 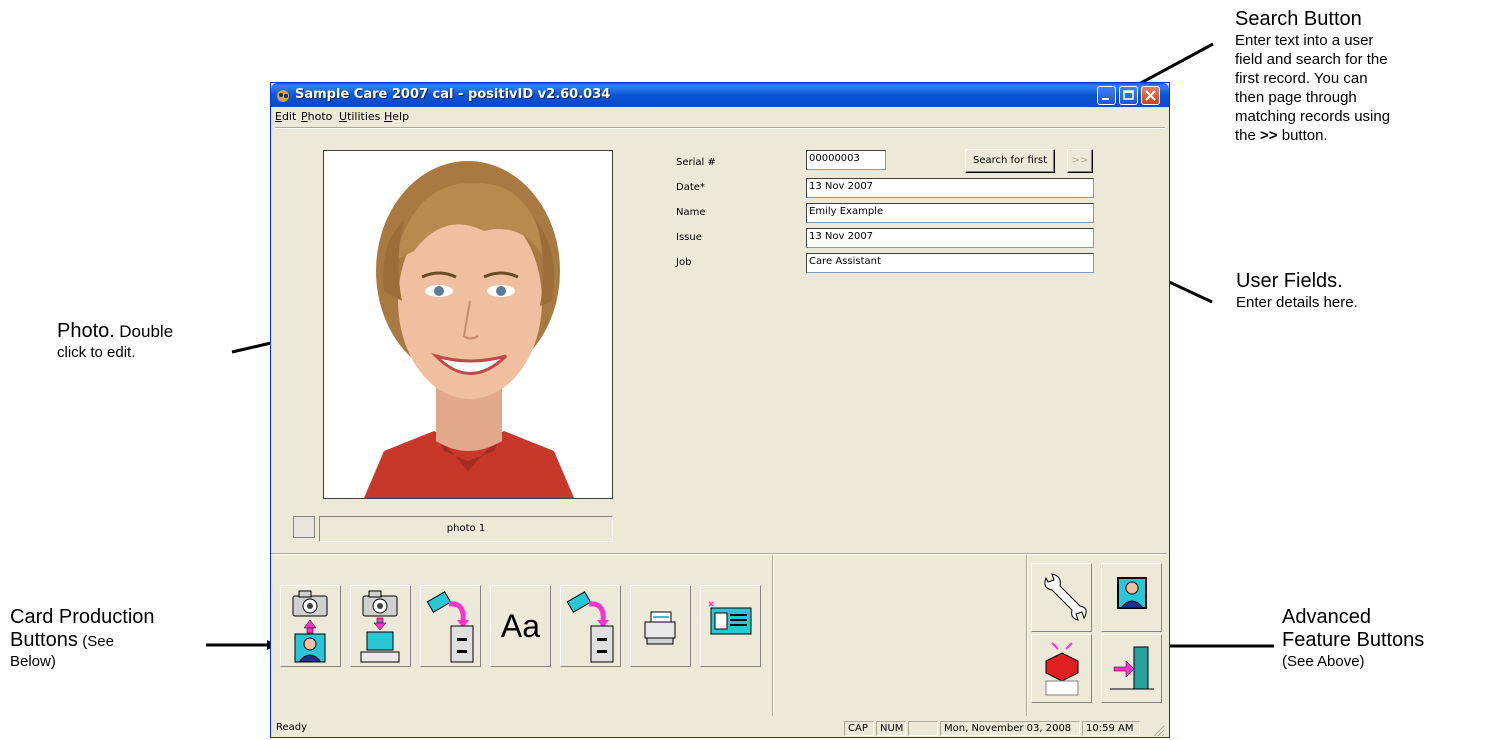 I want to click on settings-button, so click(x=1061, y=597).